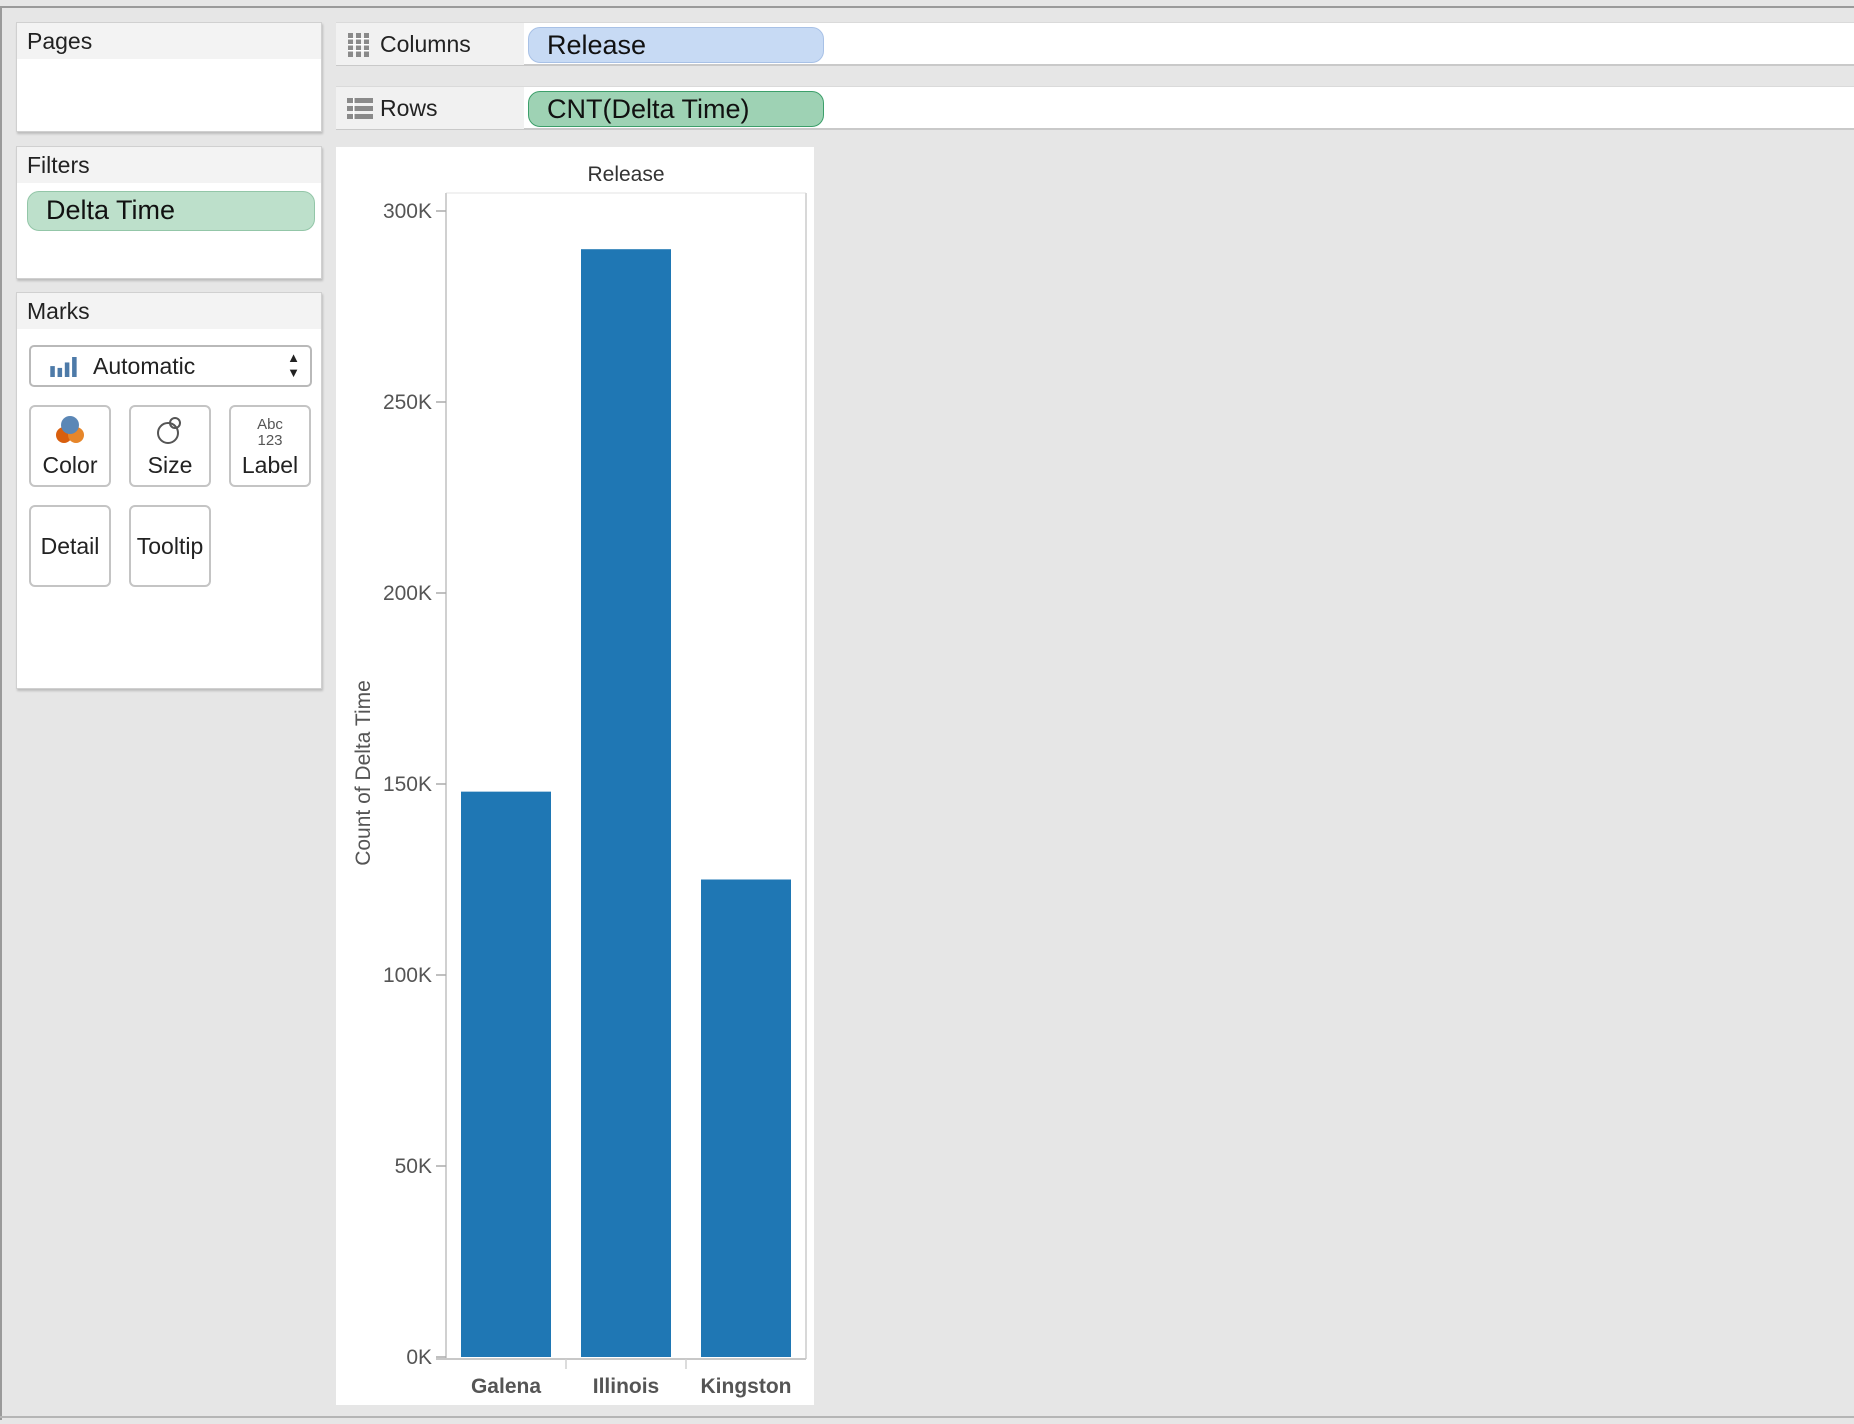  I want to click on updown-arrows-icon: ▲ ▼, so click(293, 365).